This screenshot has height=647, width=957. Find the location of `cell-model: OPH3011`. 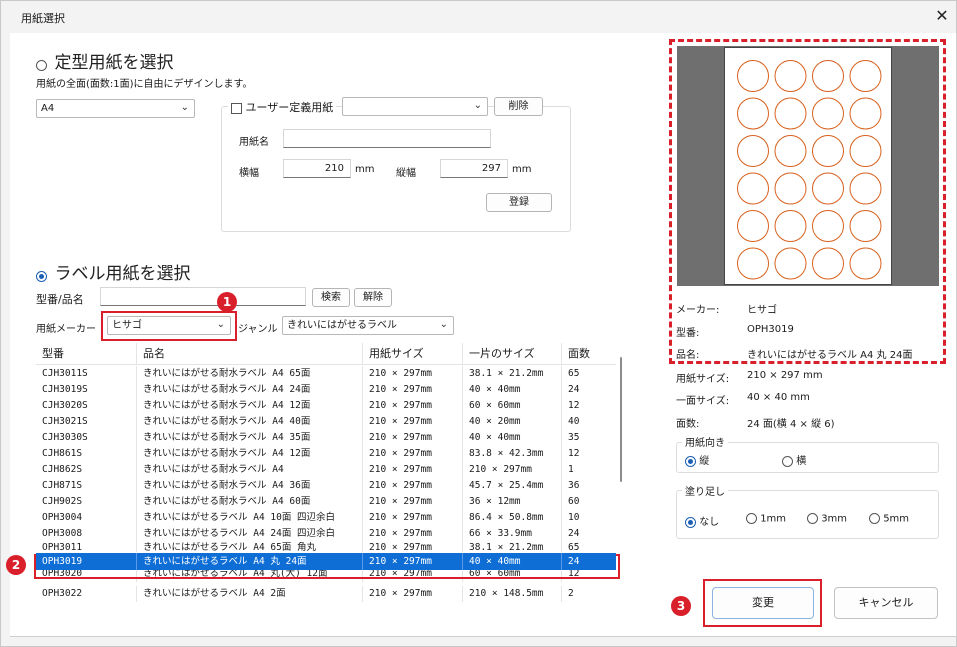

cell-model: OPH3011 is located at coordinates (62, 547).